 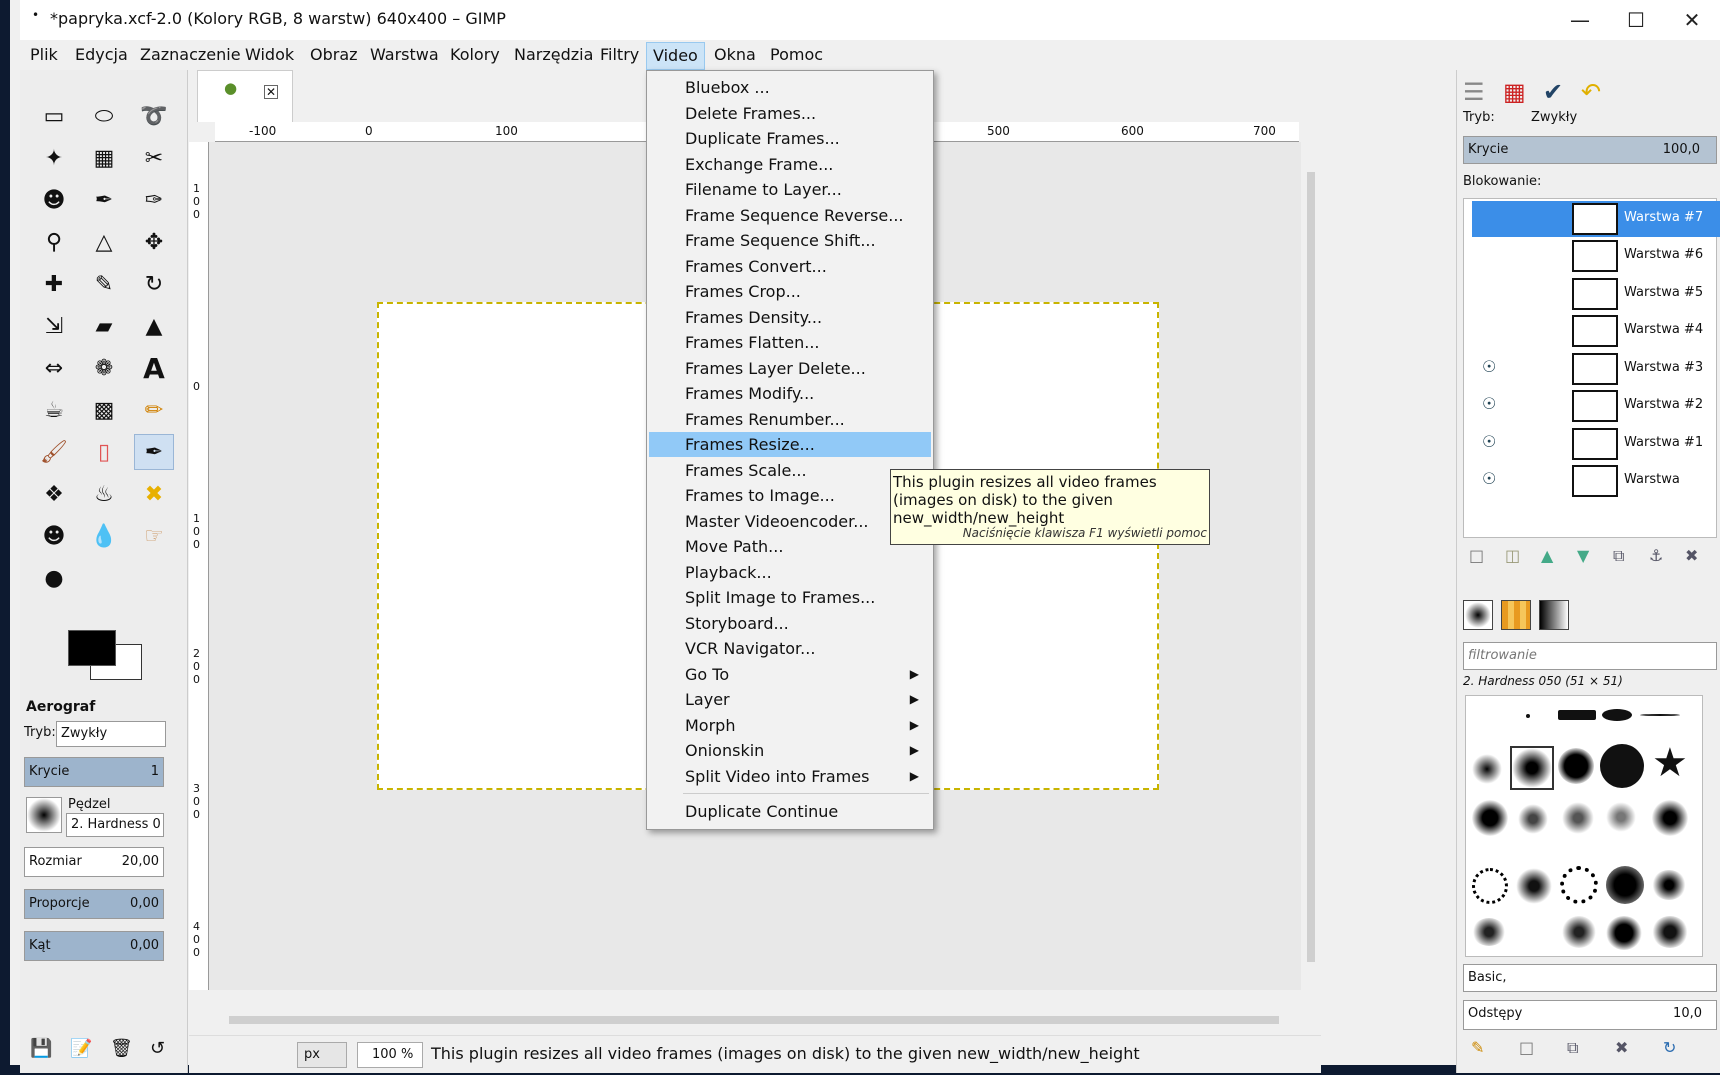 What do you see at coordinates (54, 368) in the screenshot?
I see `flip-icon: ⇔` at bounding box center [54, 368].